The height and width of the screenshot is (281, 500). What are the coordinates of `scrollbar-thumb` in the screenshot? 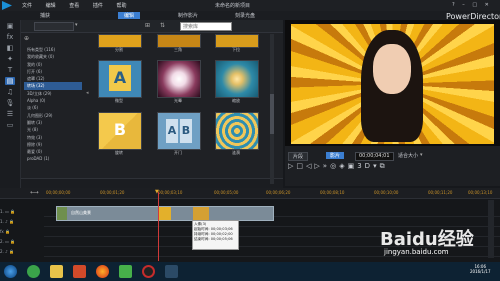 It's located at (272, 114).